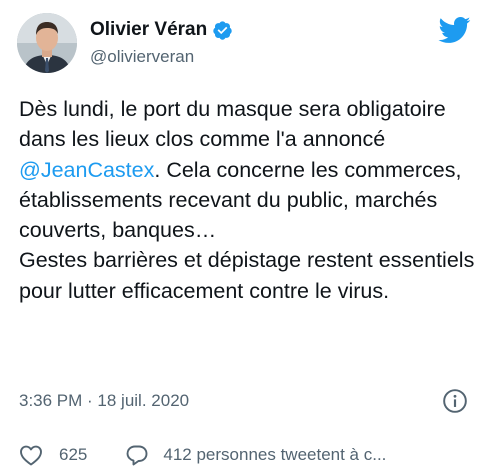 This screenshot has height=472, width=497. Describe the element at coordinates (53, 455) in the screenshot. I see `like-action: 625` at that location.